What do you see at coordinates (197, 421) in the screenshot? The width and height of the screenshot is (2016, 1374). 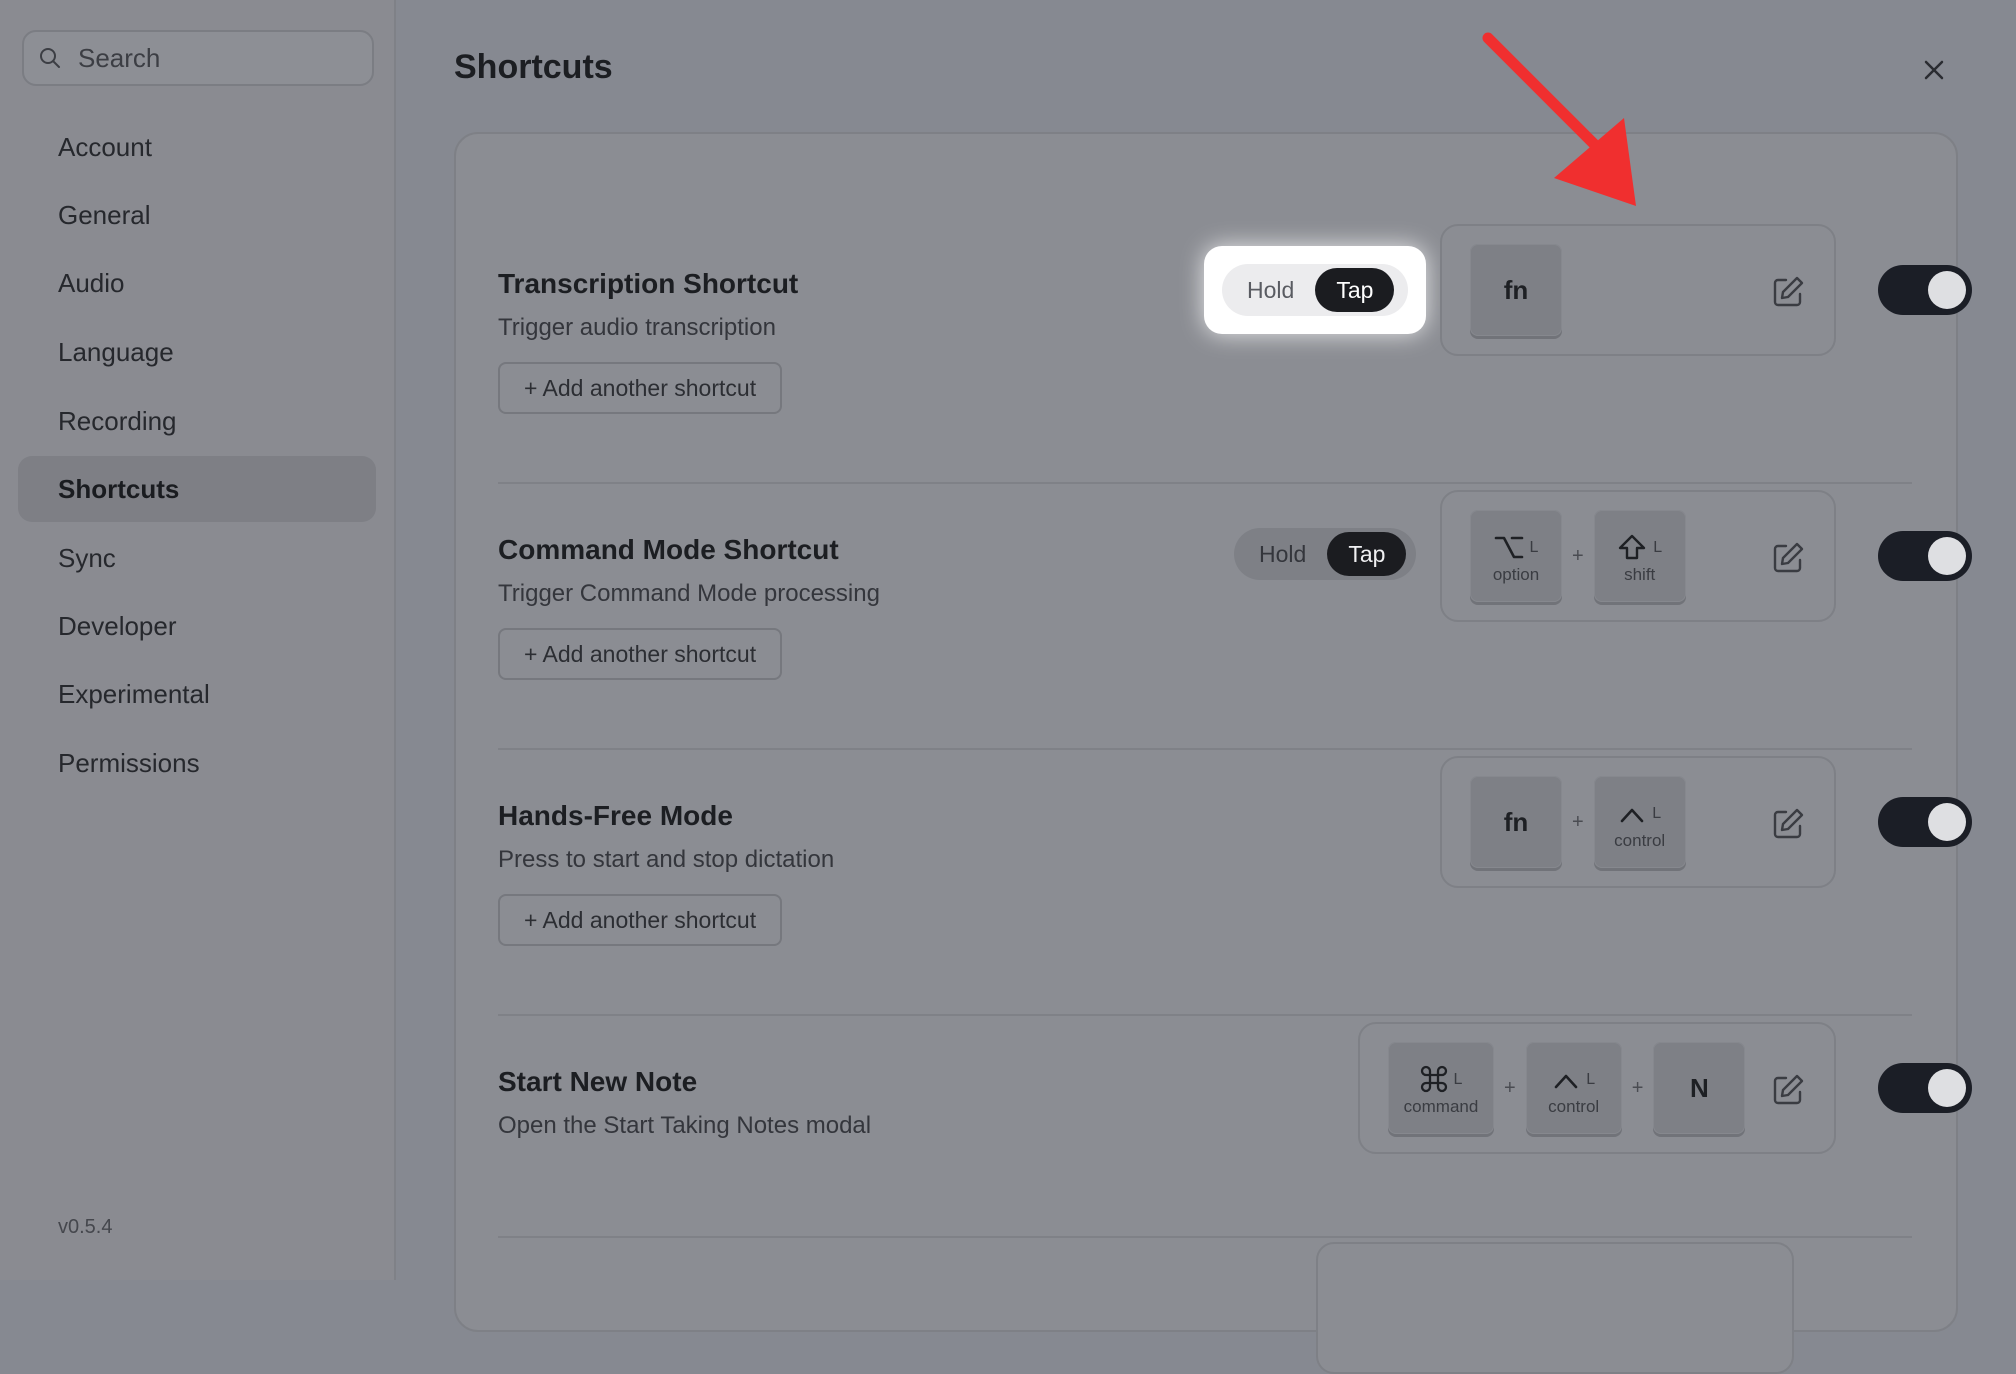 I see `sidebar-item-recording: Recording` at bounding box center [197, 421].